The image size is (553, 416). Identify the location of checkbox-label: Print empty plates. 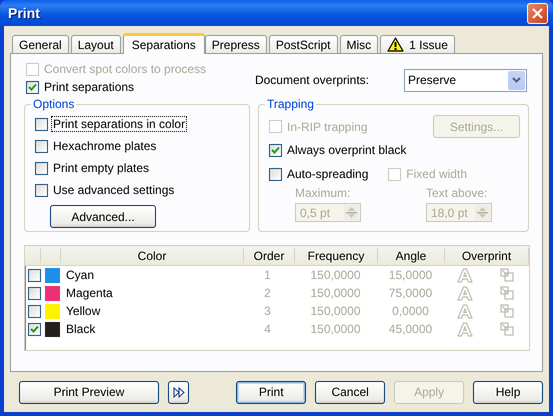
(101, 168).